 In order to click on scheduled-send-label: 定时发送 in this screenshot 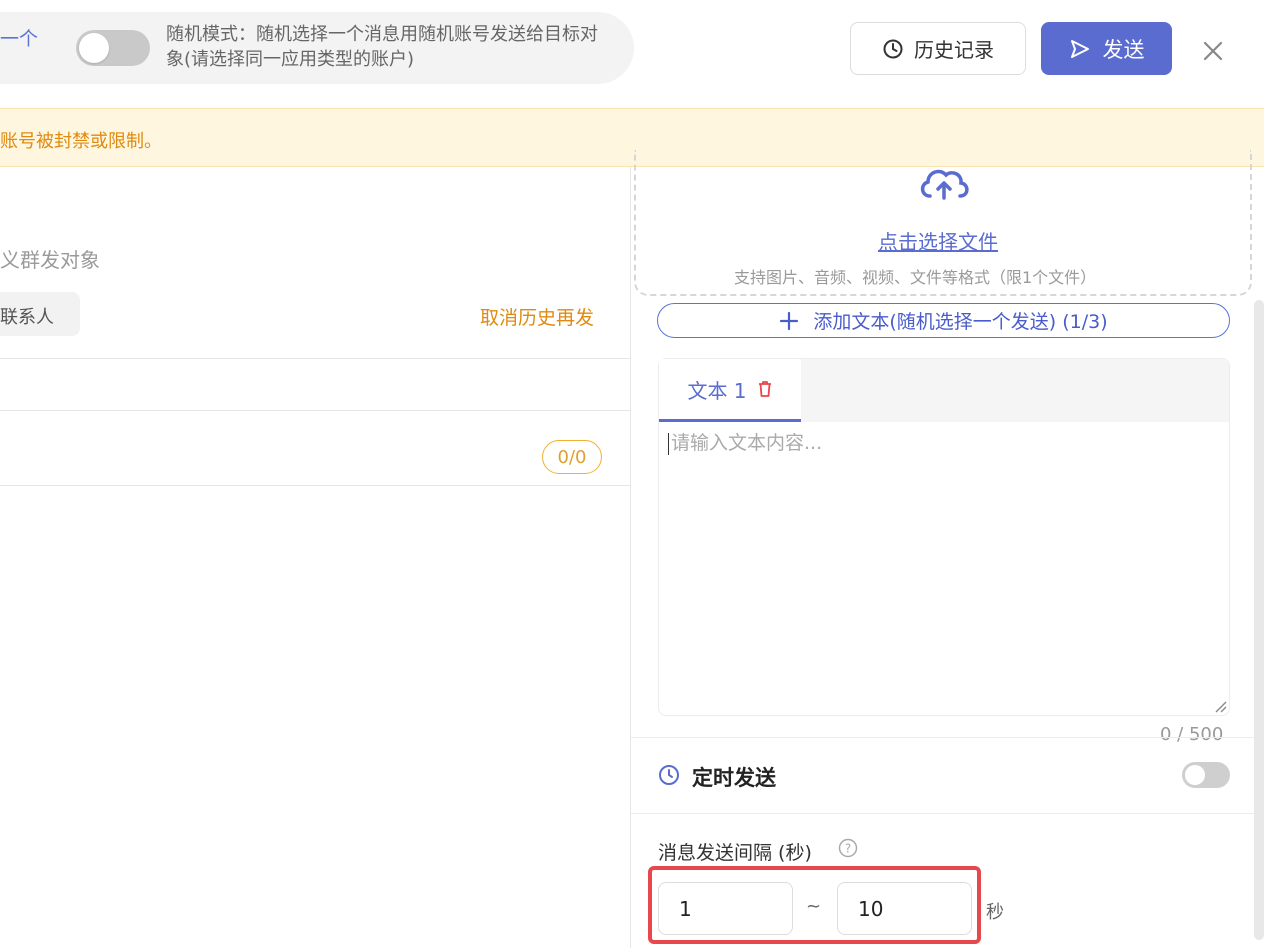, I will do `click(734, 778)`.